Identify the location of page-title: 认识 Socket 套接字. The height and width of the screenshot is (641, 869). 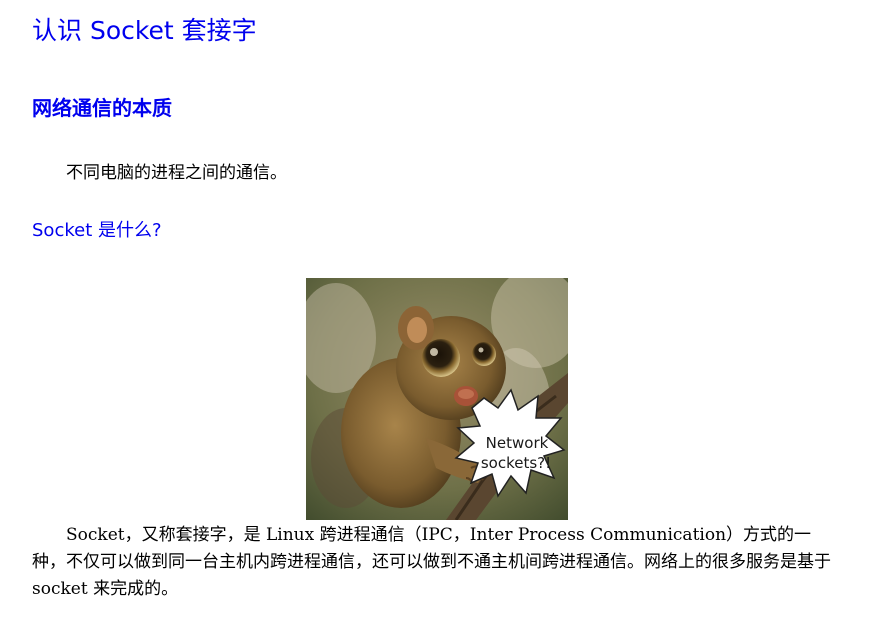
(144, 30).